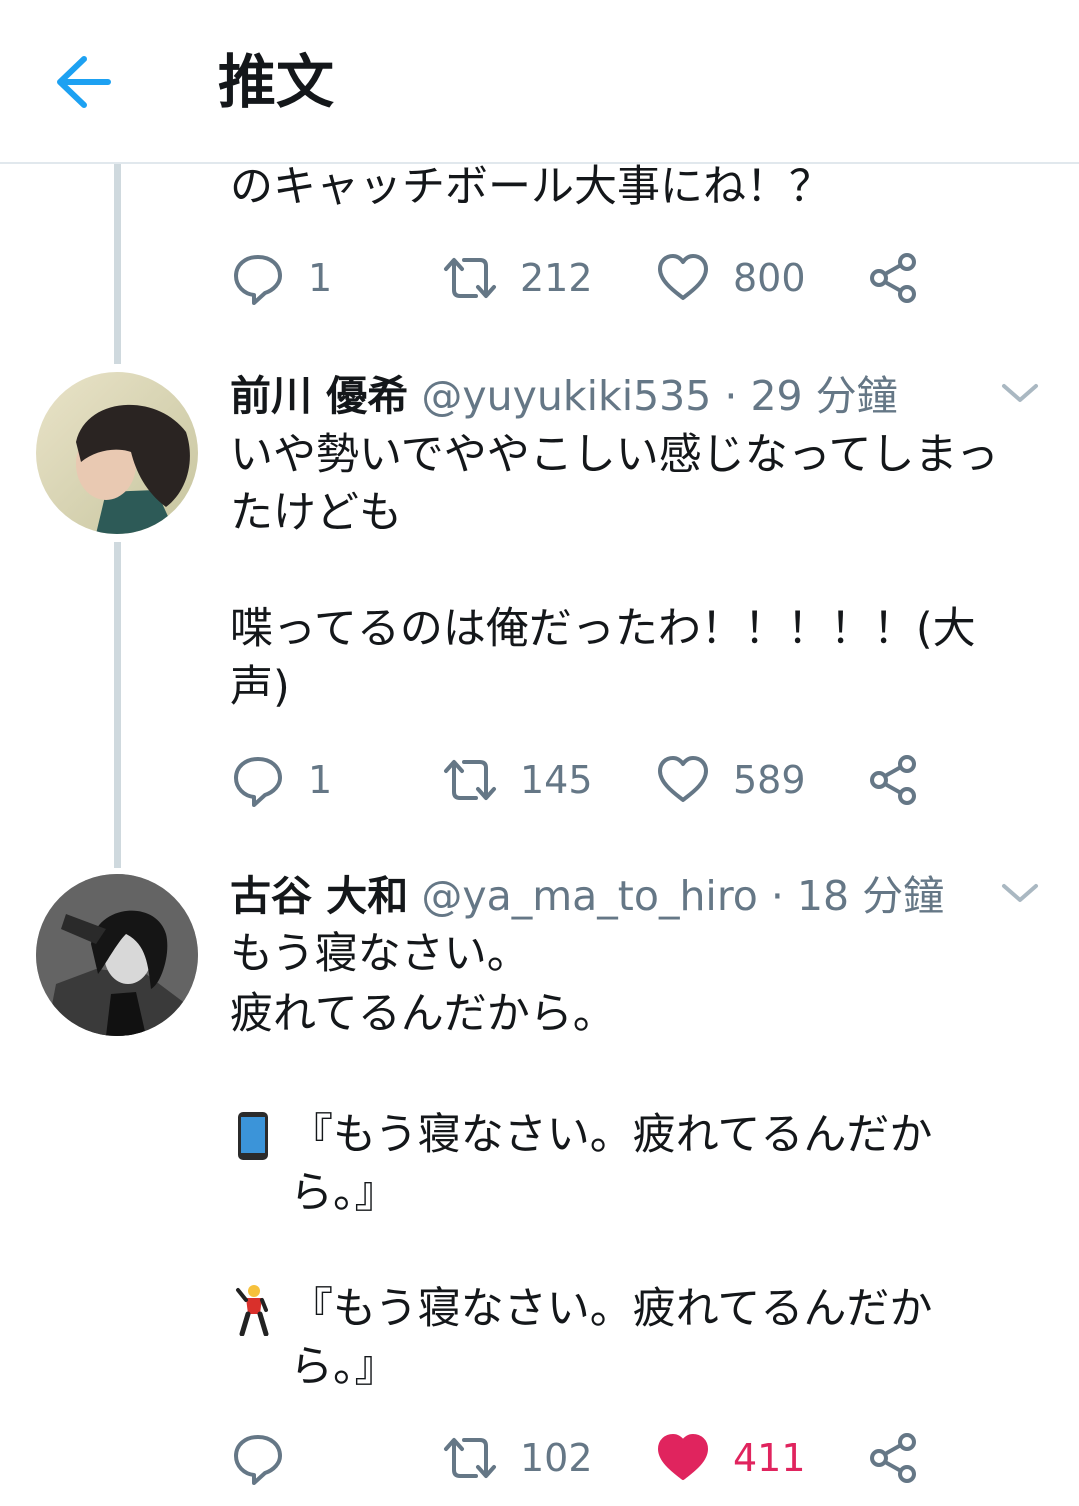  I want to click on like-count: 589, so click(769, 780).